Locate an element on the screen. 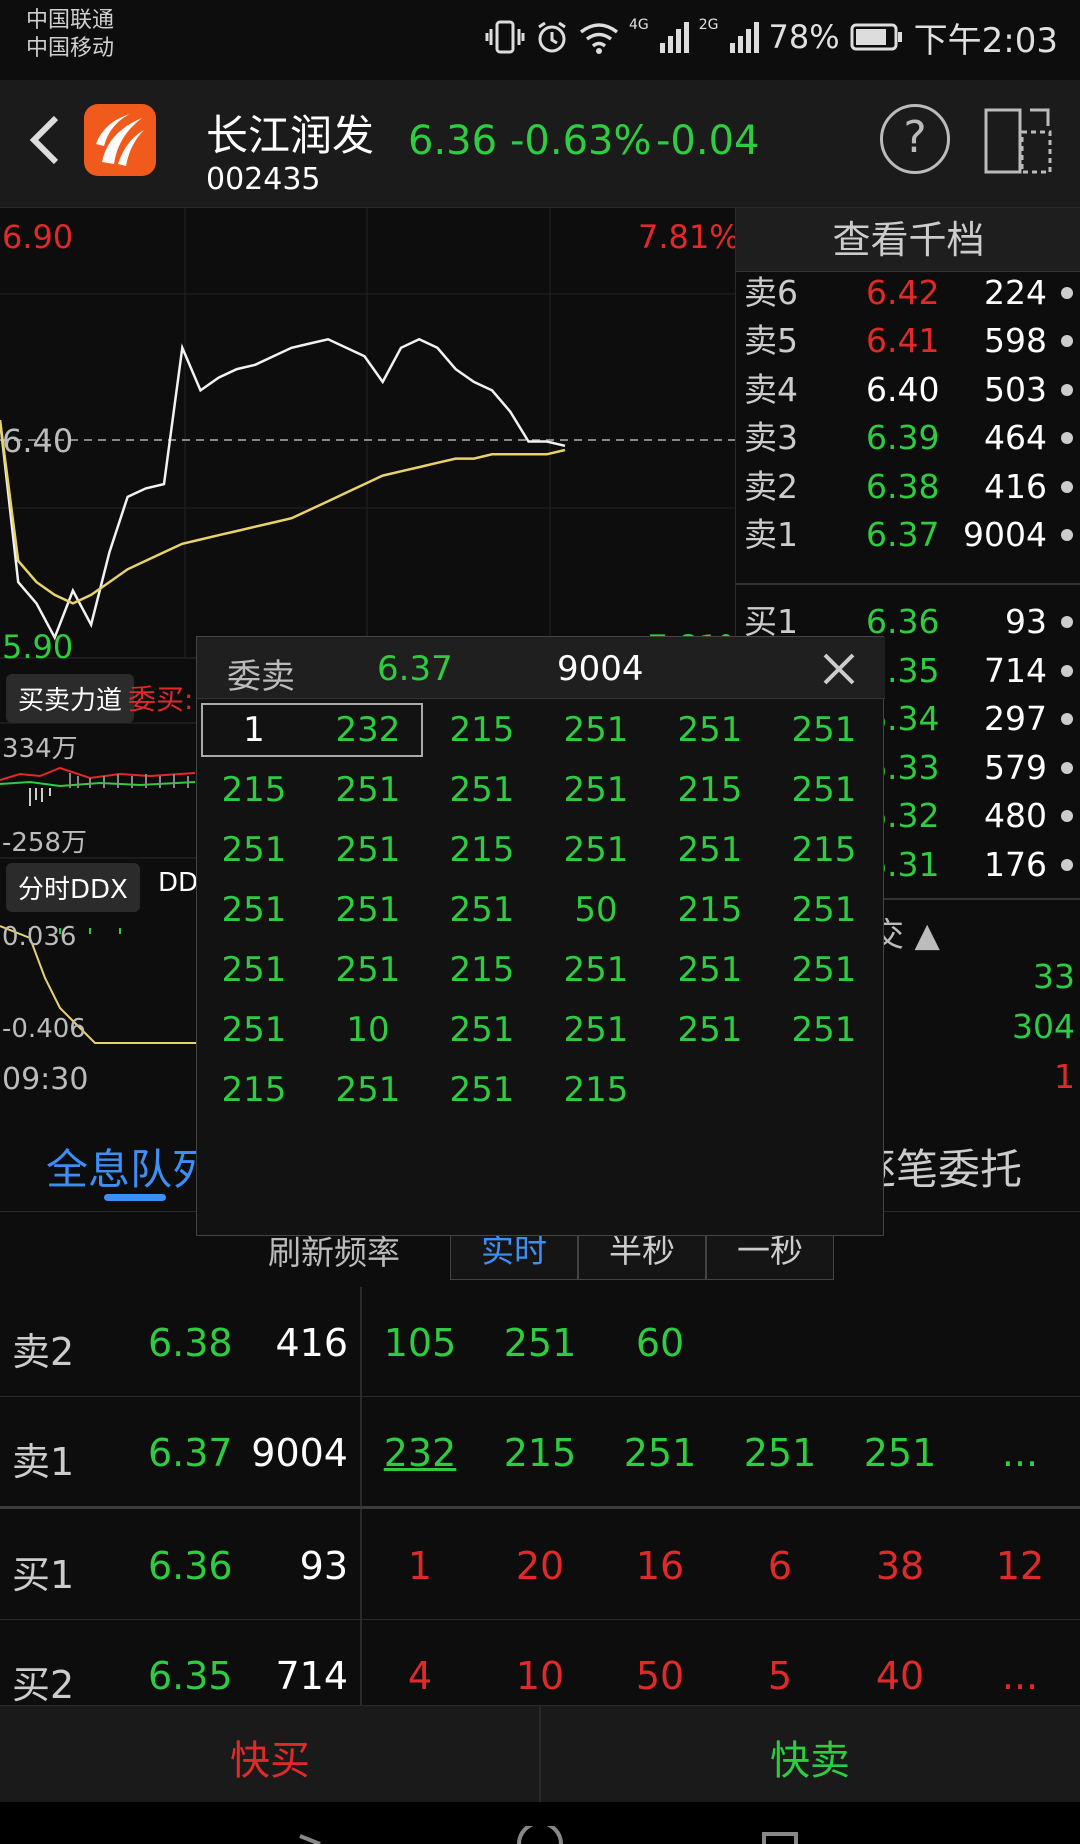  orderbook-level-label: 卖4 is located at coordinates (771, 389).